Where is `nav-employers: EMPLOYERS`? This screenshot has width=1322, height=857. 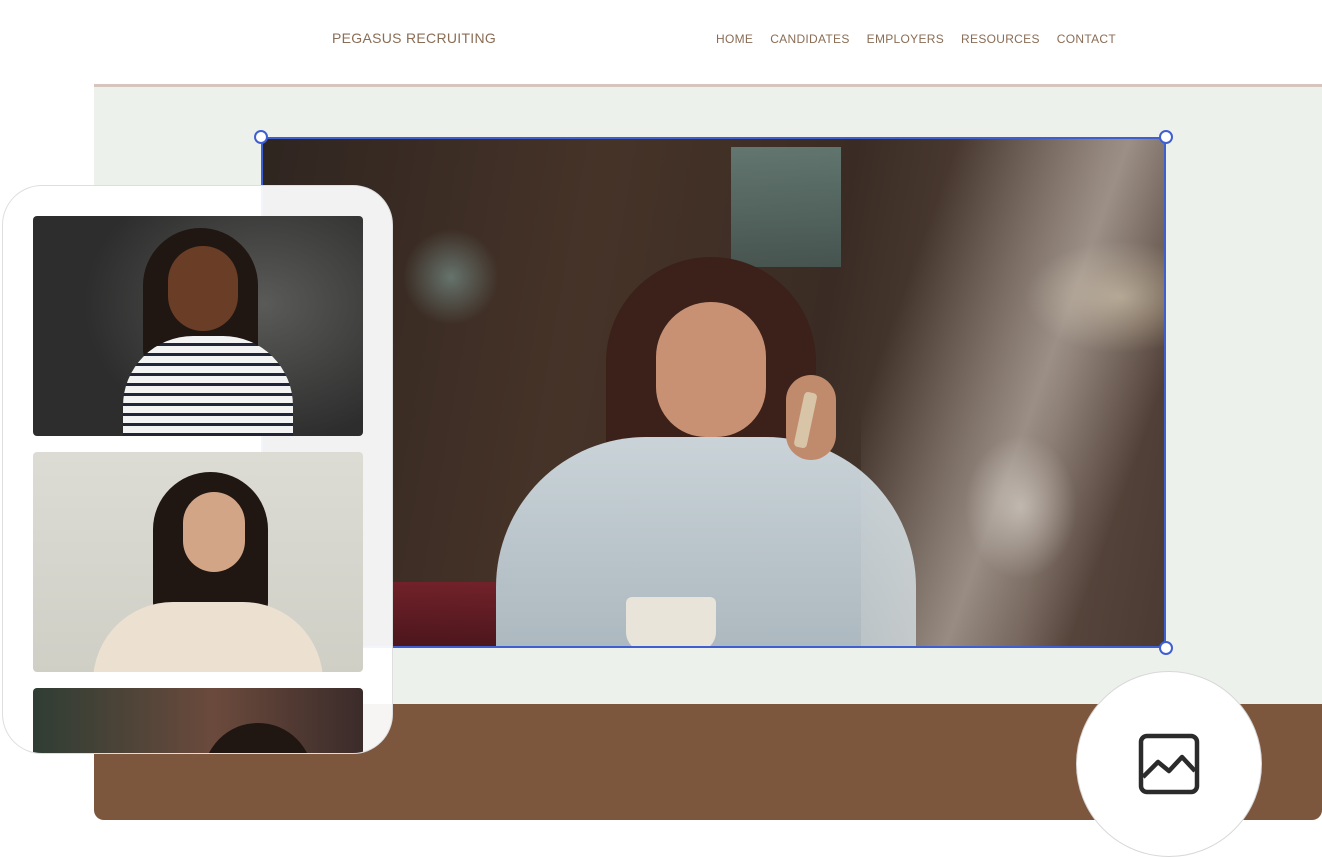
nav-employers: EMPLOYERS is located at coordinates (905, 39).